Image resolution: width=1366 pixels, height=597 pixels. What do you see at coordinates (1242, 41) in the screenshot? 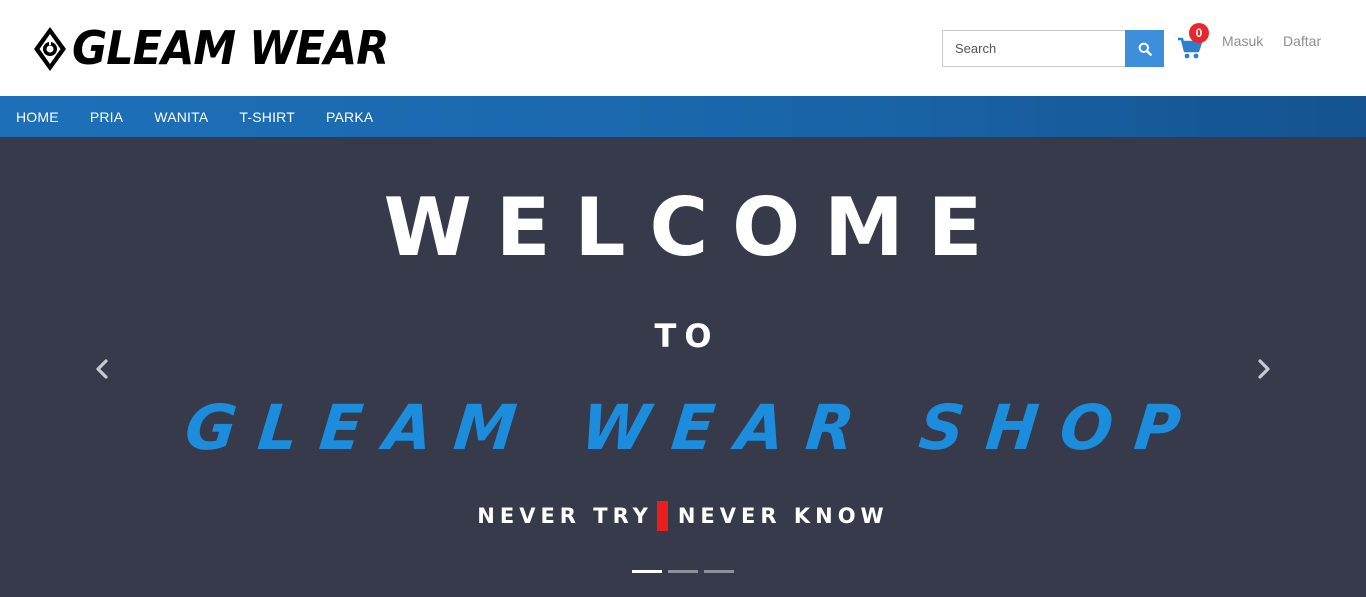
I see `login-link: Masuk` at bounding box center [1242, 41].